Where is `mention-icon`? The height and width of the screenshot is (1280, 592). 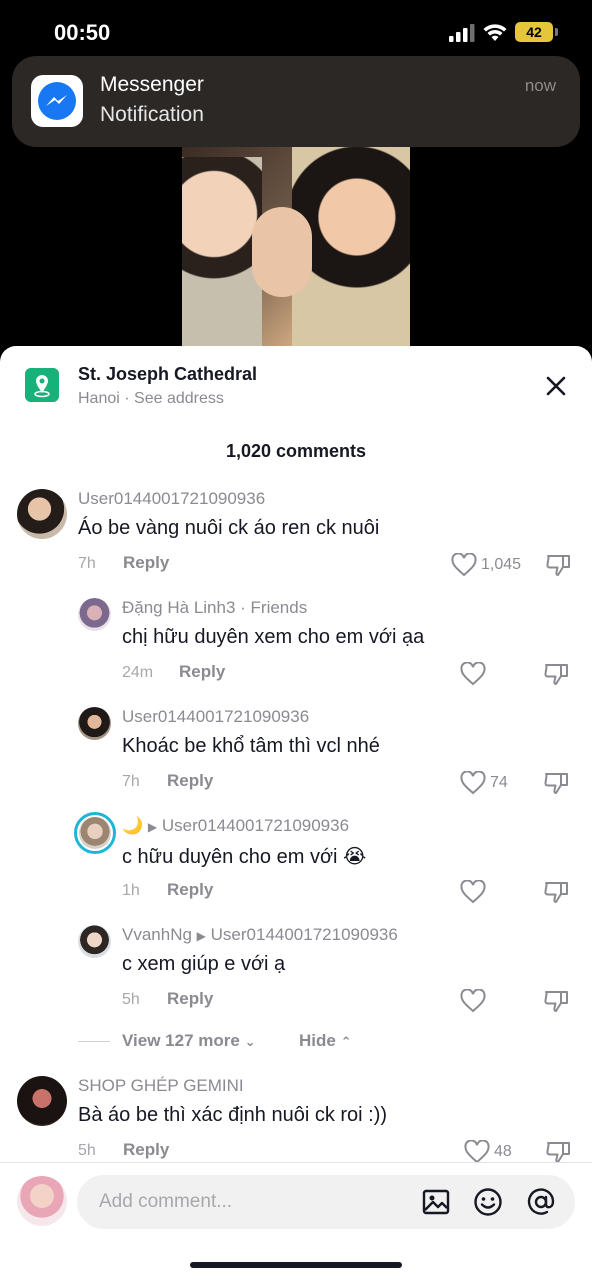
mention-icon is located at coordinates (541, 1202).